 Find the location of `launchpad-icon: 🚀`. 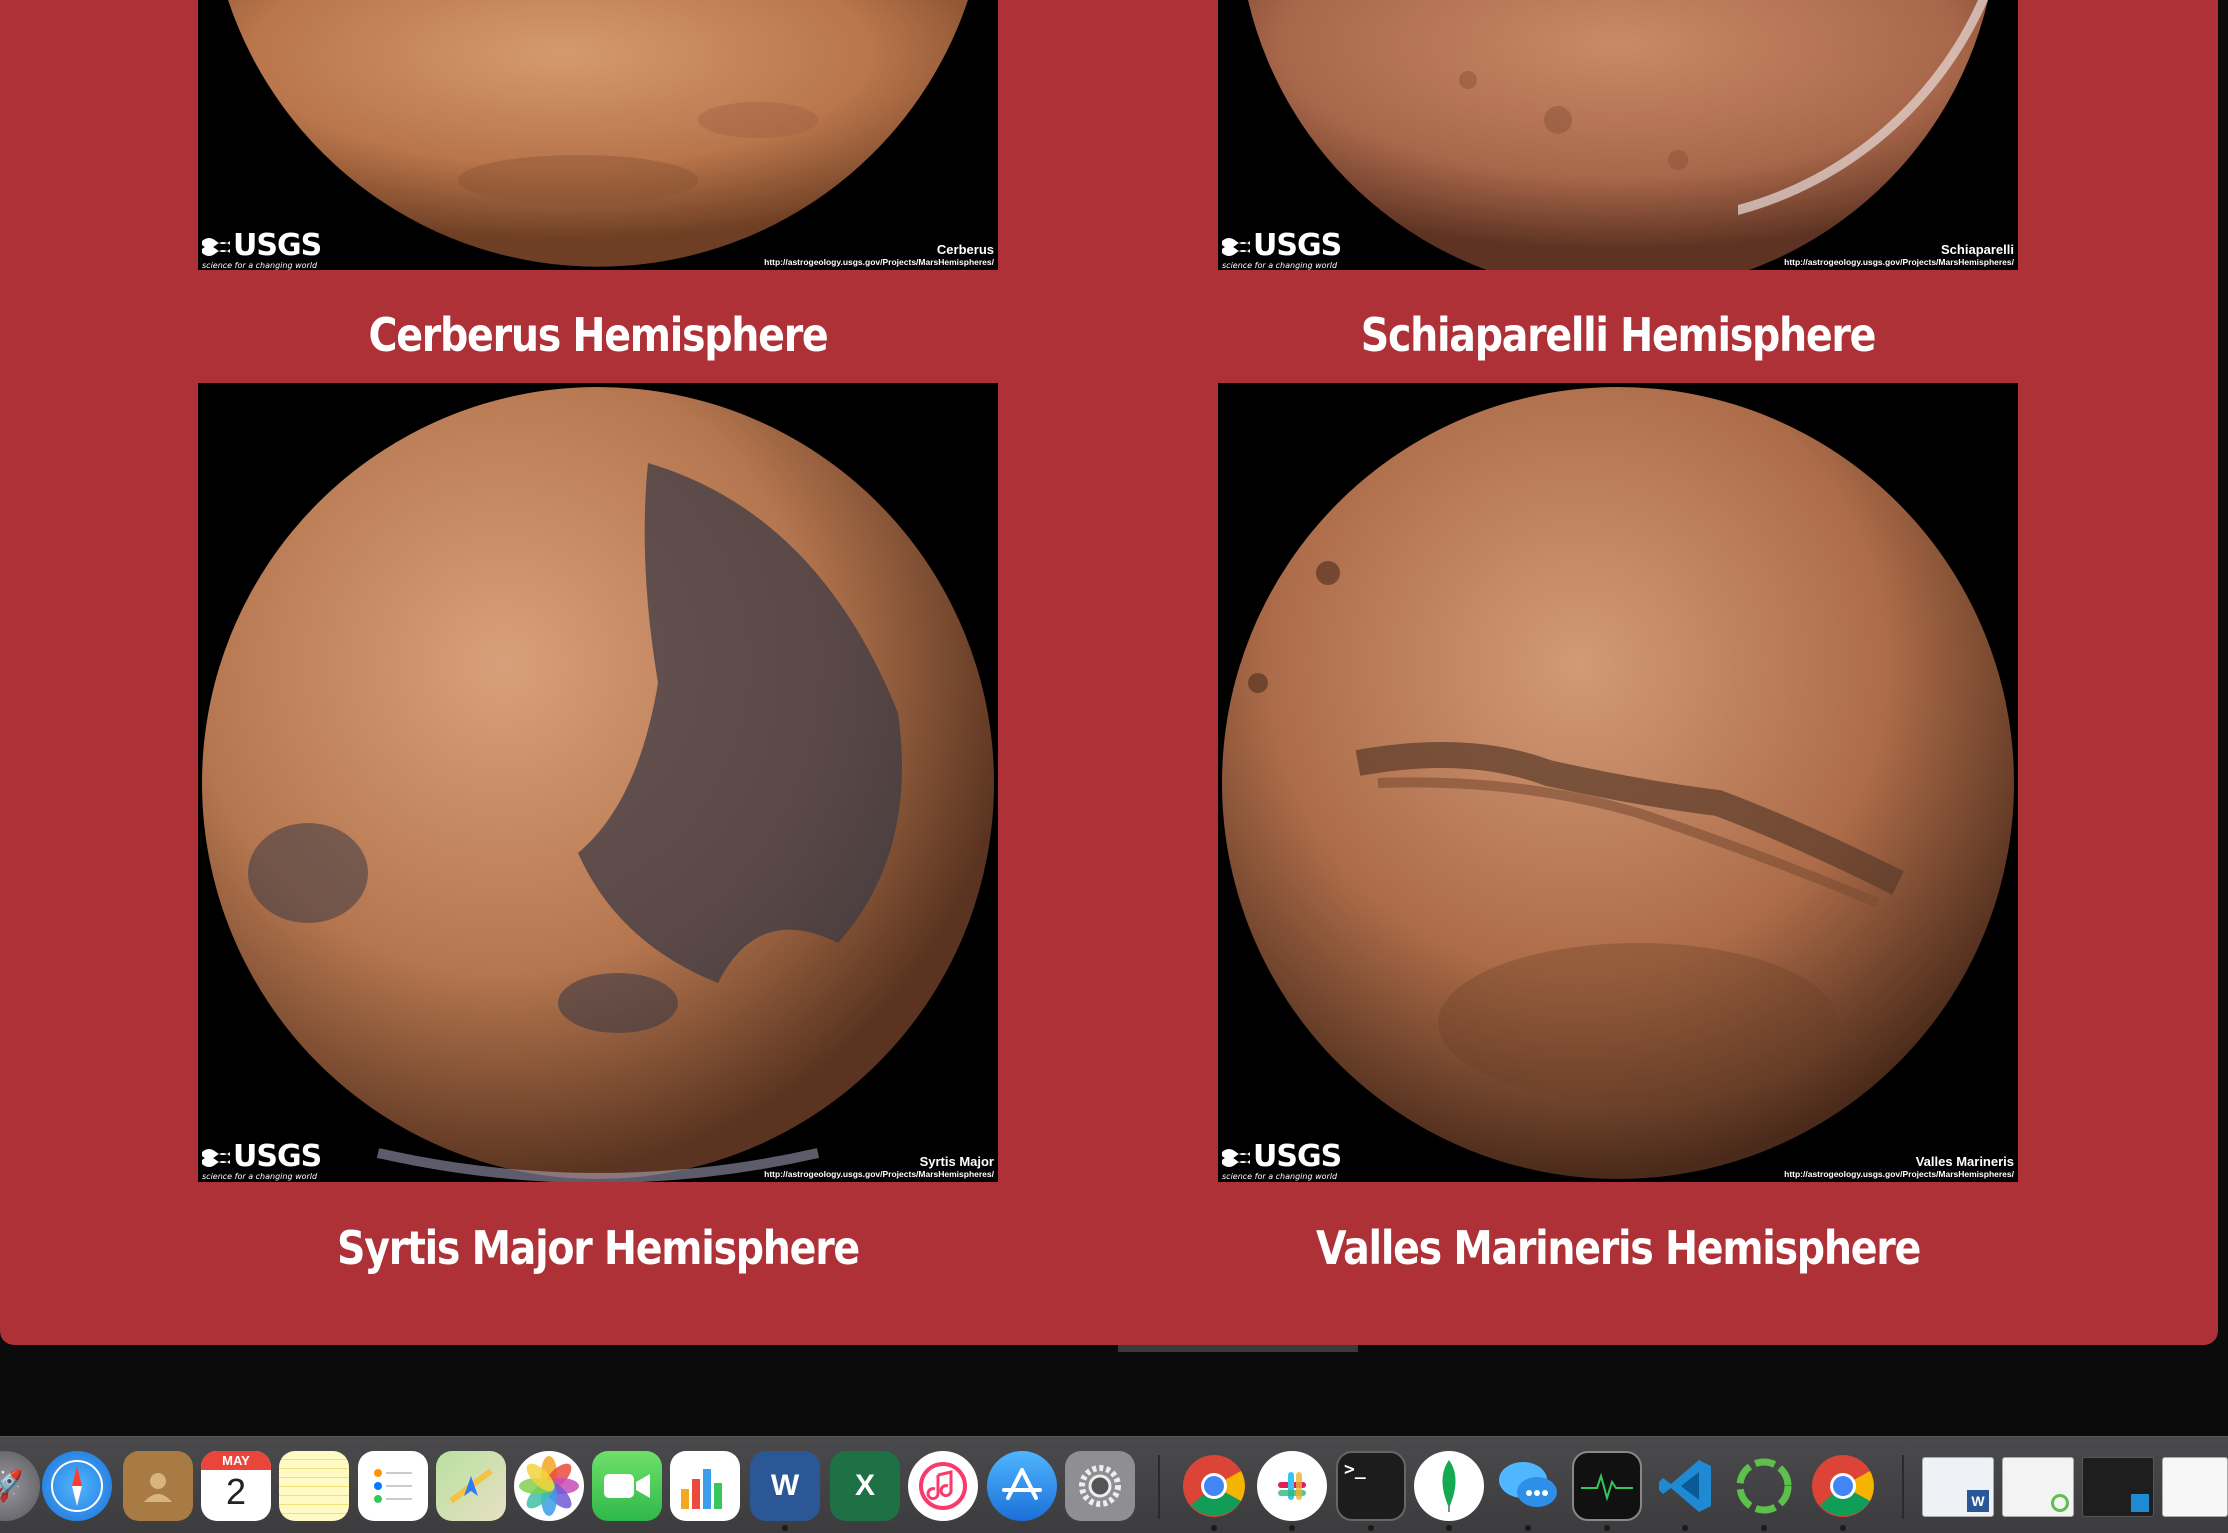

launchpad-icon: 🚀 is located at coordinates (20, 1486).